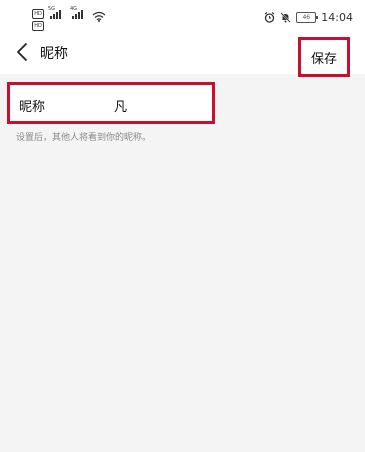 The height and width of the screenshot is (452, 365). I want to click on status-right: 46 14:04, so click(308, 17).